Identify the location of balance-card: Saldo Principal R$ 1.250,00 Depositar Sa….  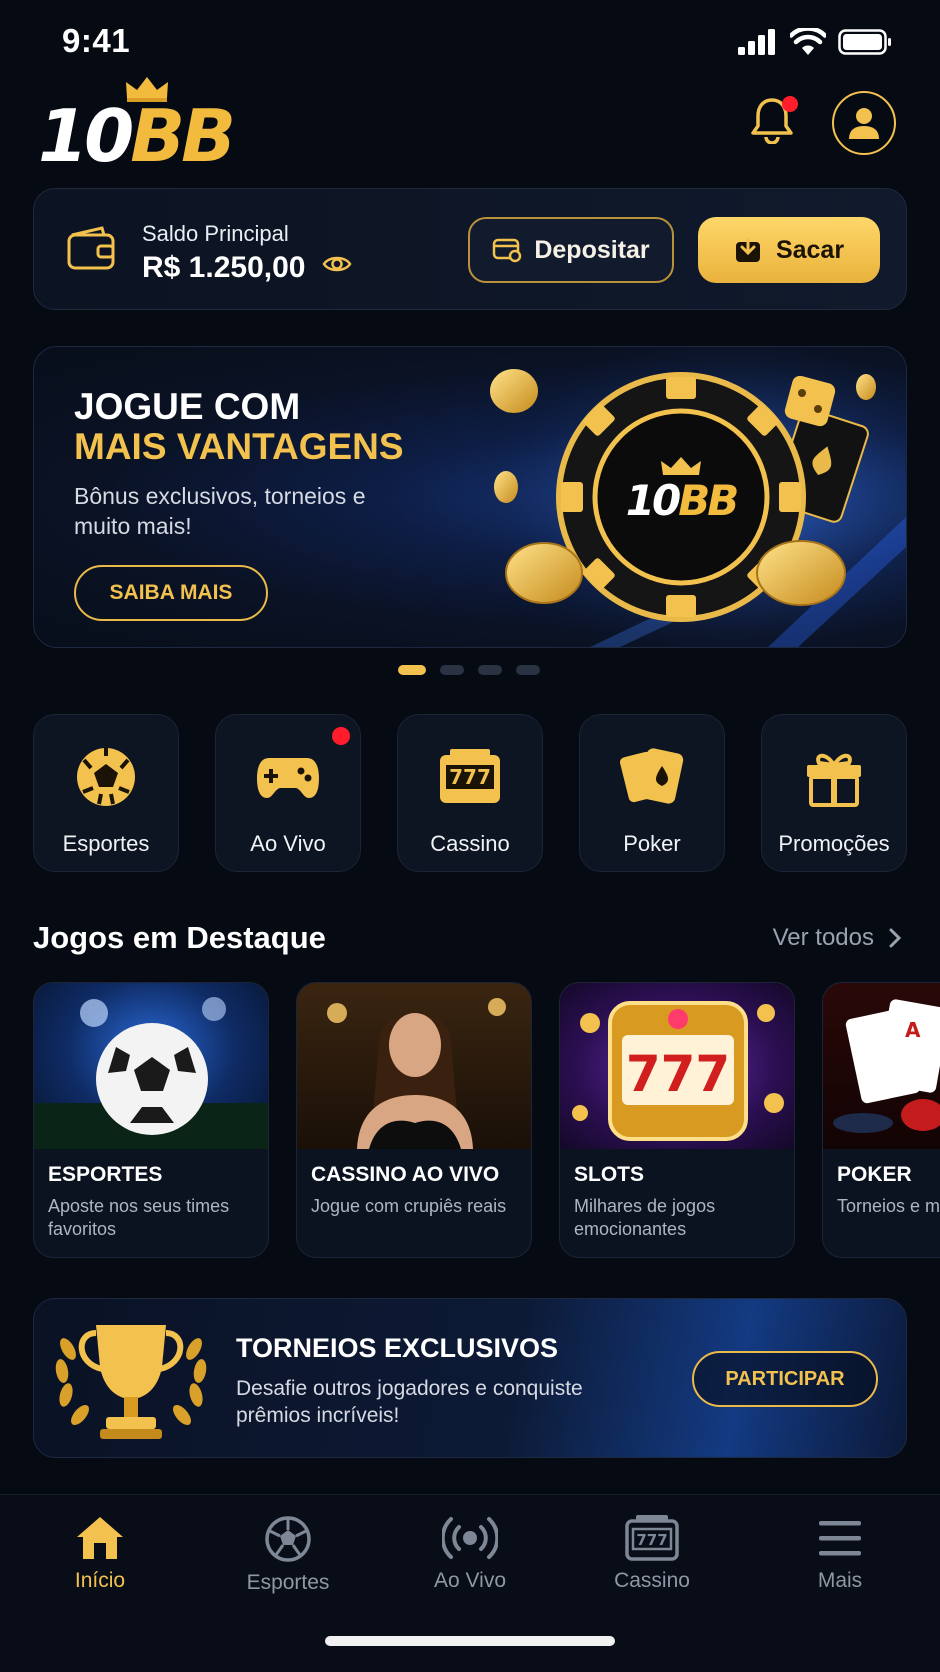
(470, 249).